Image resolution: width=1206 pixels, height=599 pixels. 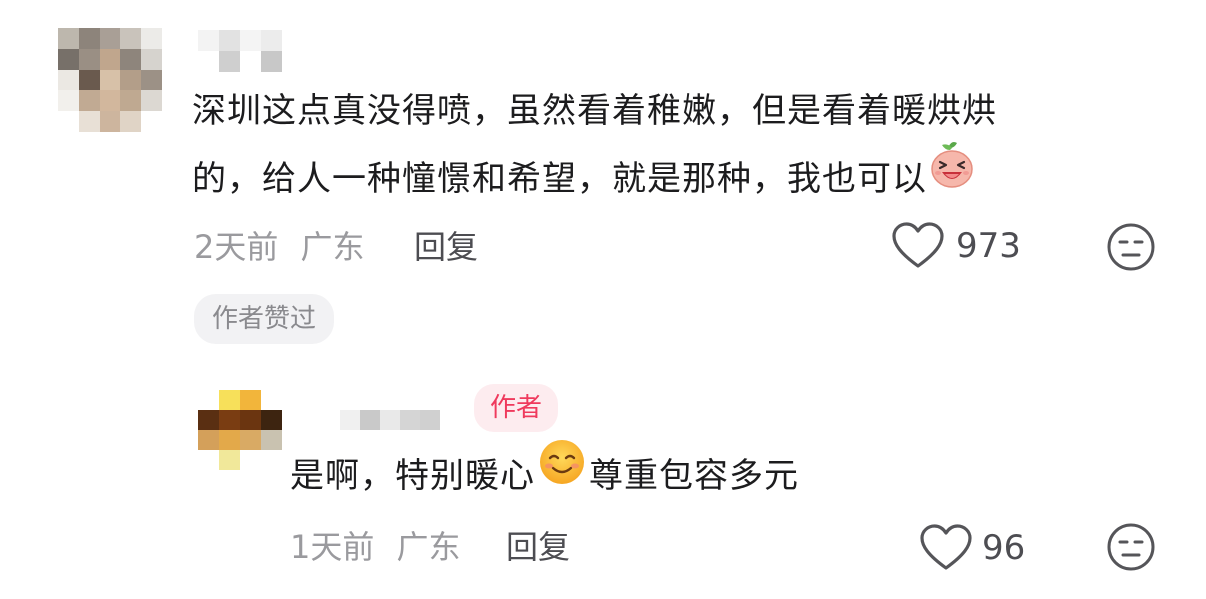 I want to click on comment-text-line: 深圳这点真没得喷，虽然看着稚嫩，但是看着暖烘烘, so click(x=594, y=111).